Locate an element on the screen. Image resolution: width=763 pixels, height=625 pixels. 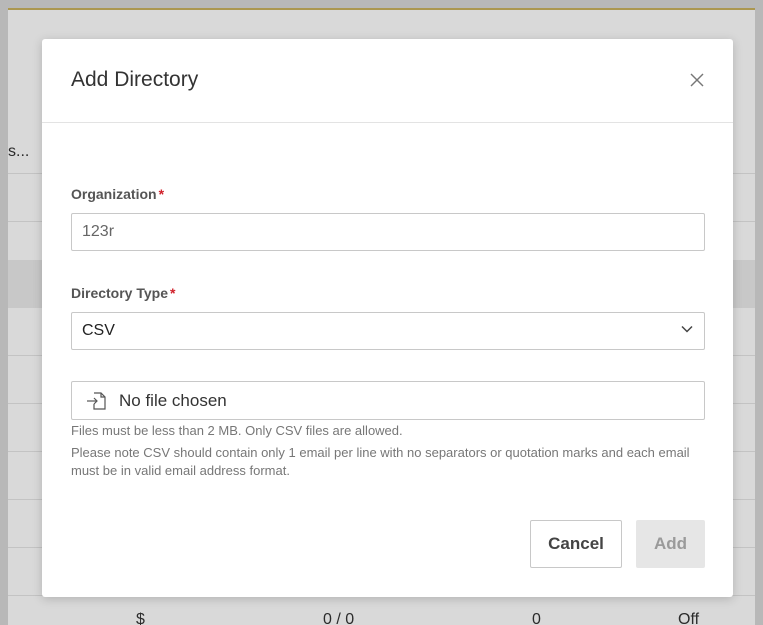
directory-type-select: CSV is located at coordinates (388, 331).